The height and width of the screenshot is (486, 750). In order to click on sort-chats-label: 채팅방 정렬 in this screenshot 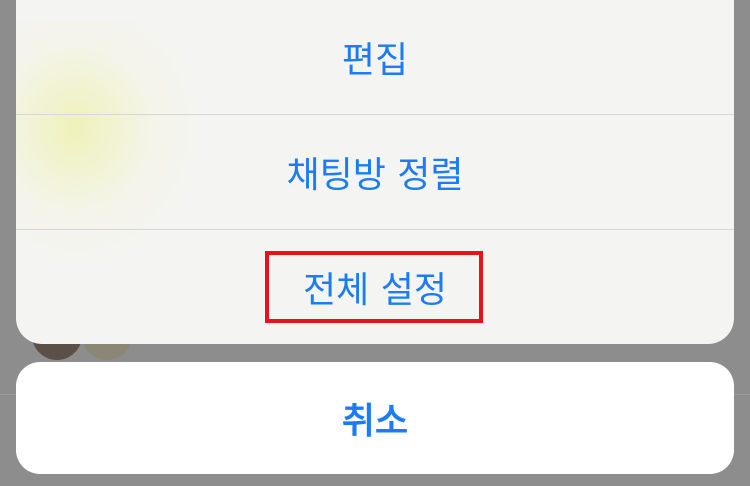, I will do `click(375, 175)`.